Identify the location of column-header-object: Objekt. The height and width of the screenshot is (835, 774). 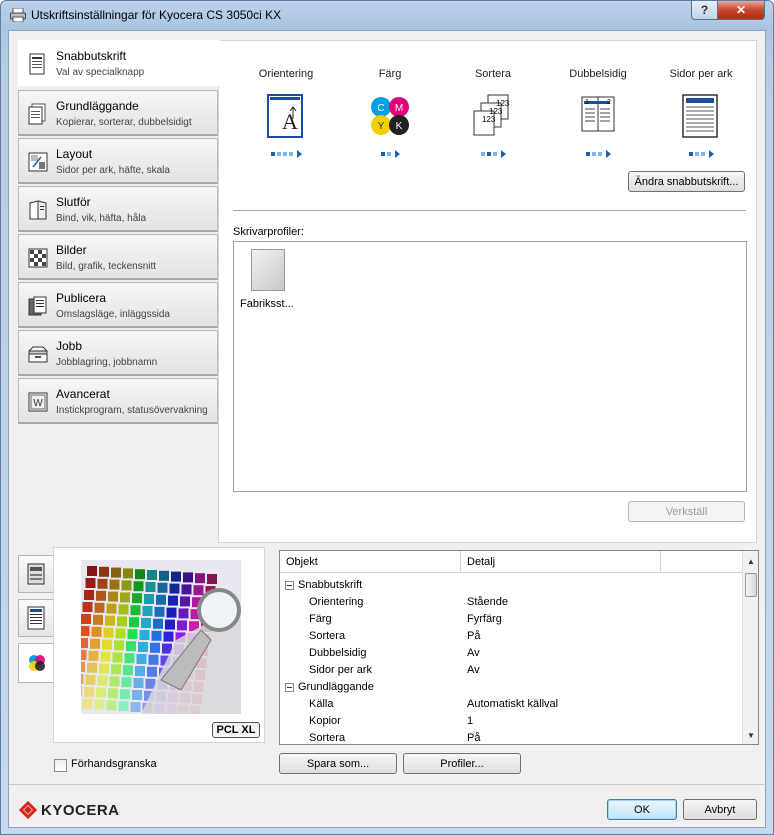
(370, 562).